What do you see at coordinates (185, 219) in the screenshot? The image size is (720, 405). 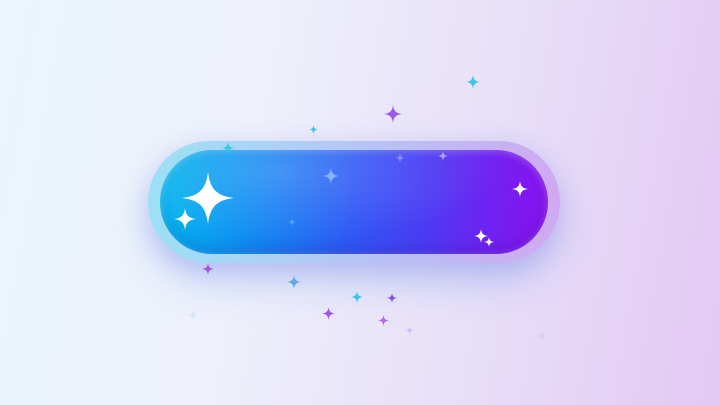 I see `sparkle-small-icon` at bounding box center [185, 219].